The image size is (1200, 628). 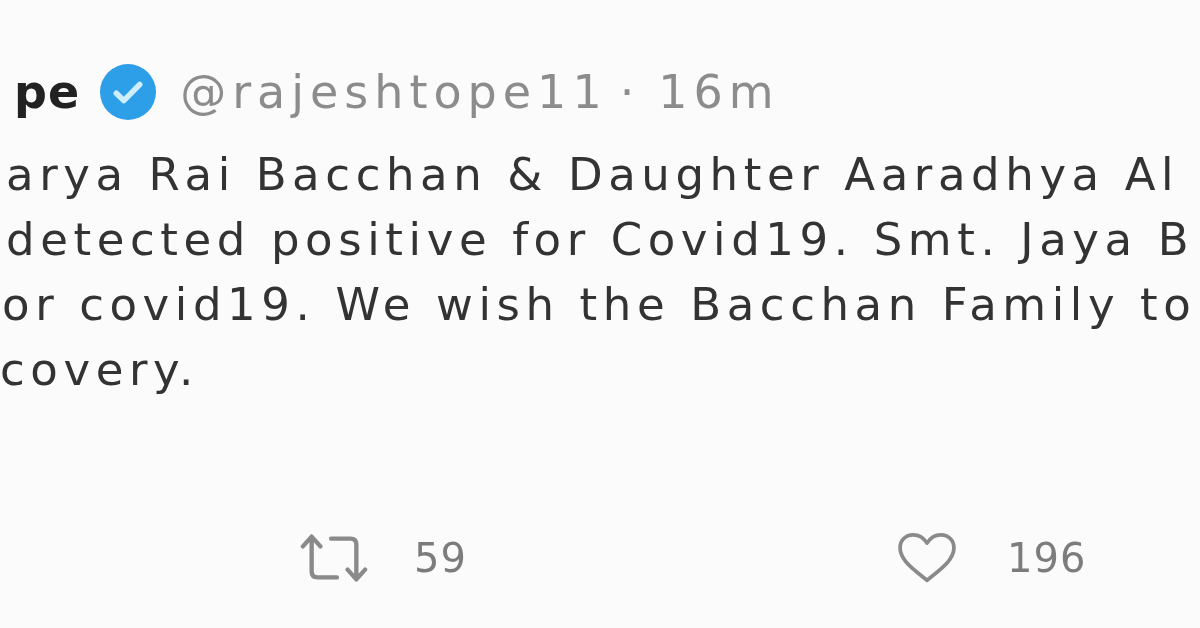 I want to click on user-handle: @rajeshtope11, so click(x=394, y=92).